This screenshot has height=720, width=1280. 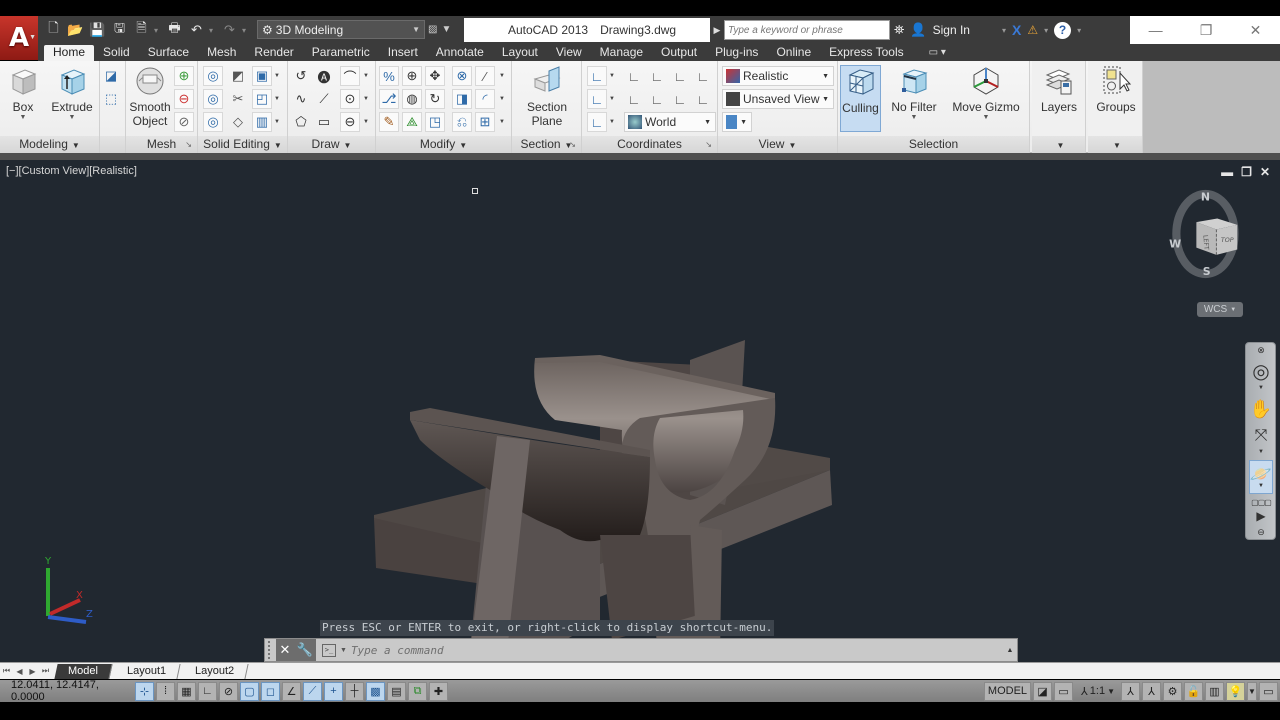 What do you see at coordinates (1059, 89) in the screenshot?
I see `layers-button: Layers` at bounding box center [1059, 89].